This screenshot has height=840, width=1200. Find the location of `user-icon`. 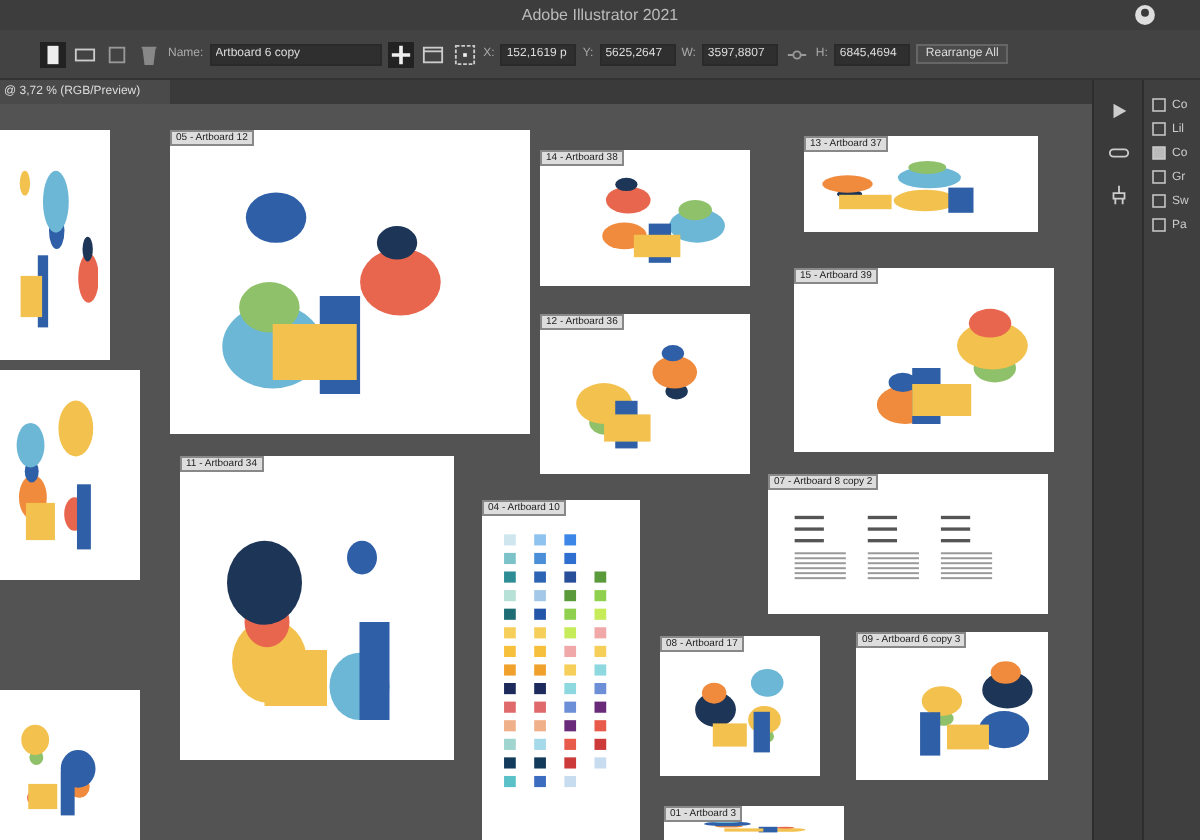

user-icon is located at coordinates (1145, 15).